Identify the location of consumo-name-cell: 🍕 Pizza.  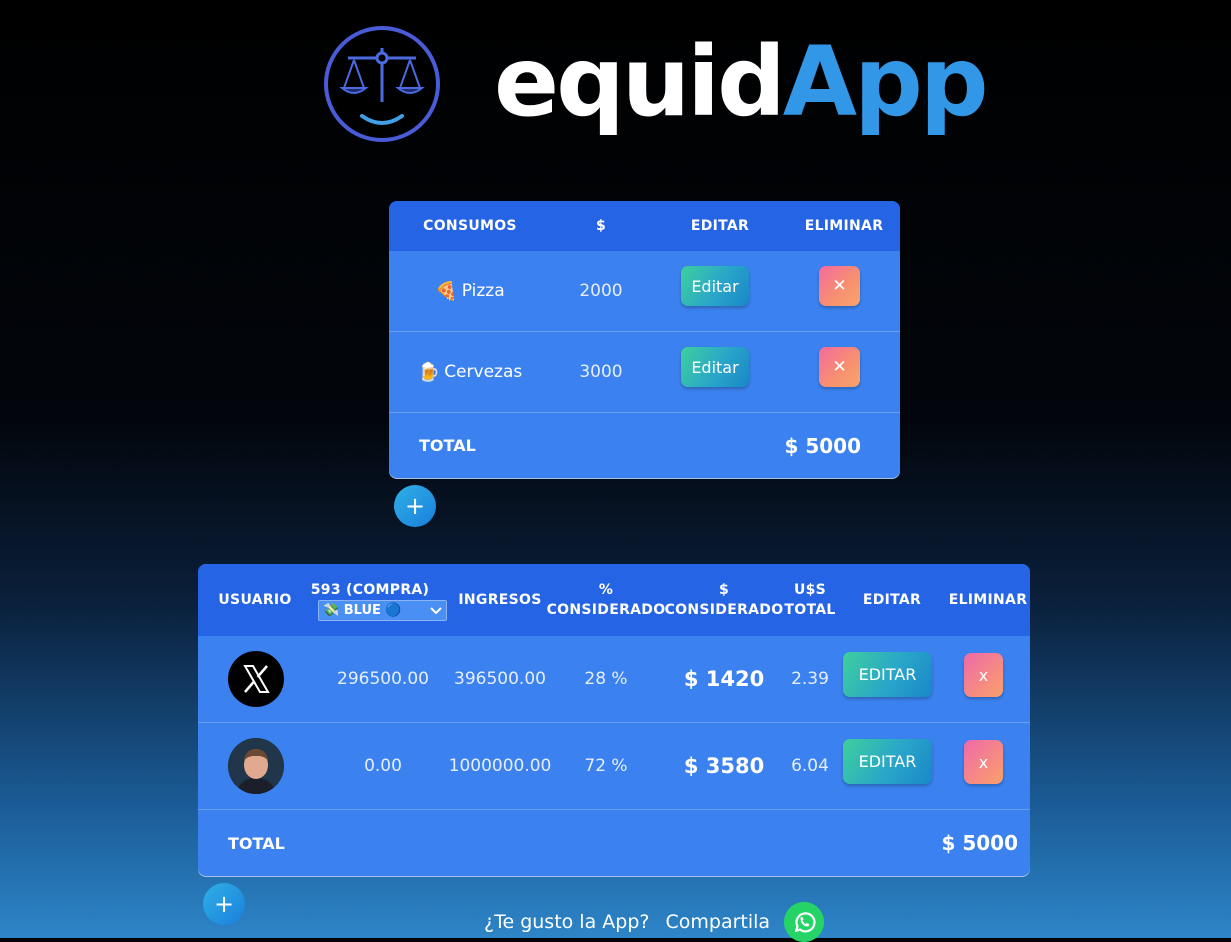
(470, 291).